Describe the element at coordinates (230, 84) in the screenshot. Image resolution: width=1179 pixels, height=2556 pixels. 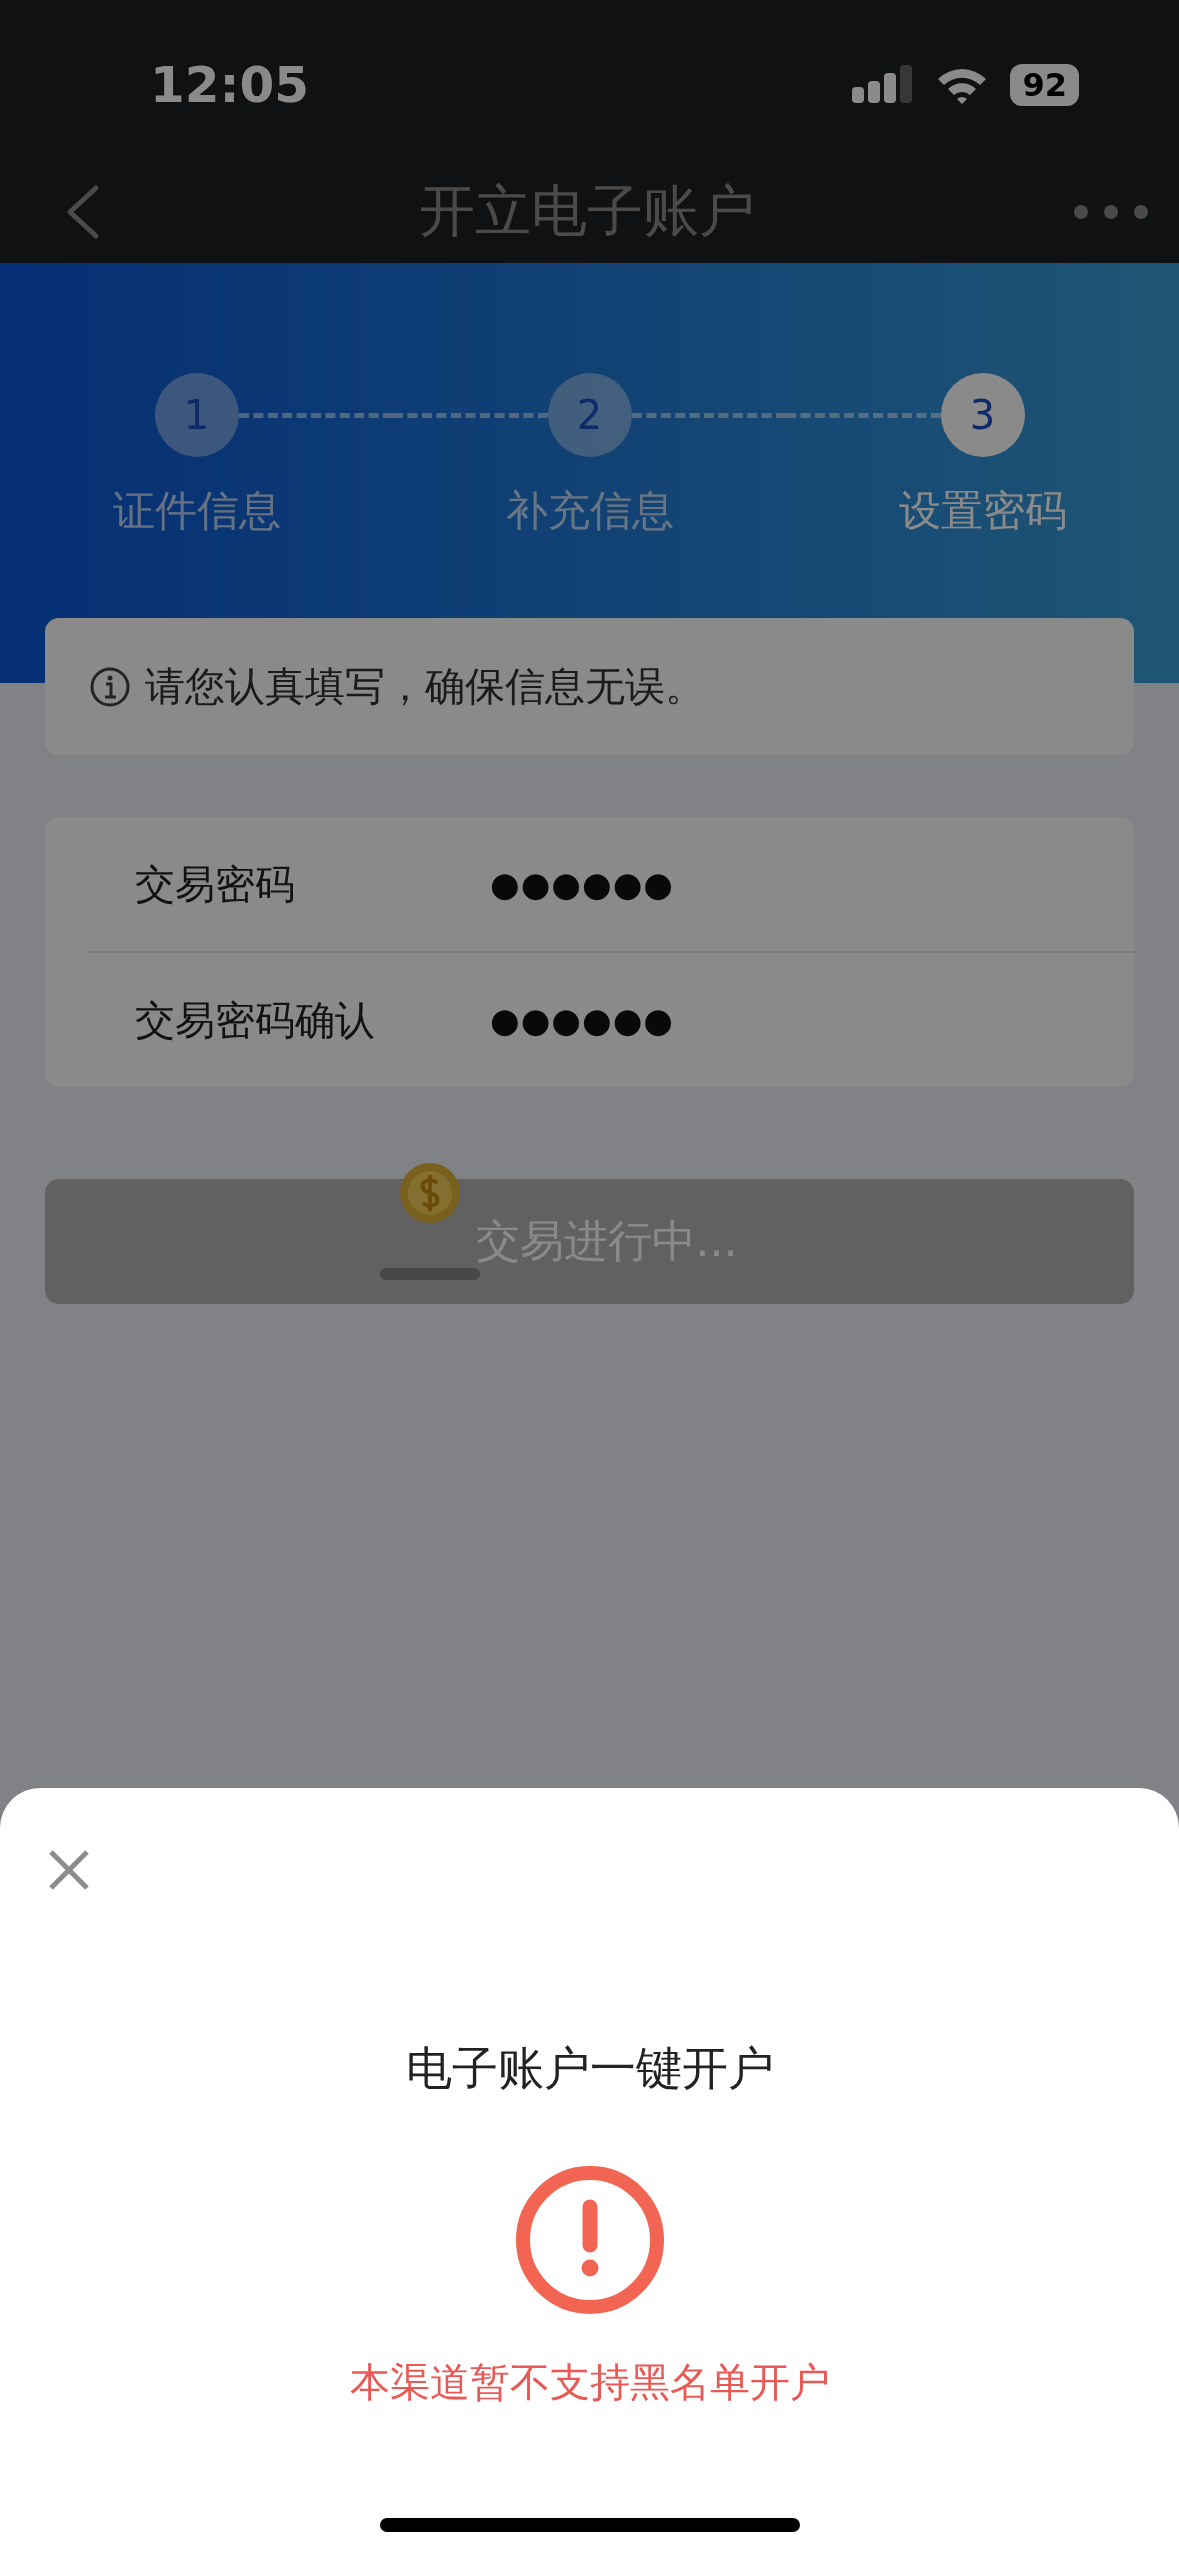
I see `status-time: 12:05` at that location.